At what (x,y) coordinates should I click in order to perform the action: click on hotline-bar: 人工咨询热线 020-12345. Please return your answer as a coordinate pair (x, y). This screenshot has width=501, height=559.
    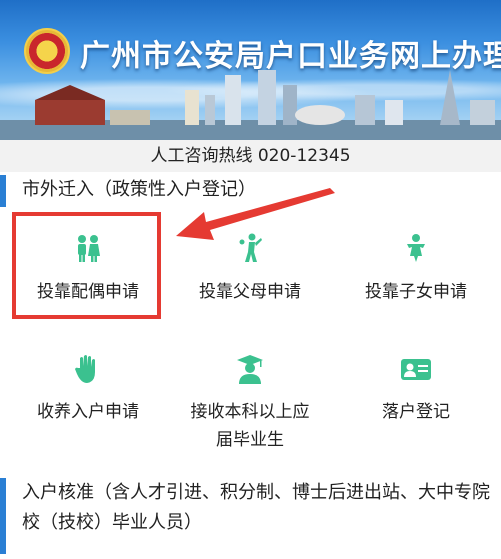
    Looking at the image, I should click on (250, 156).